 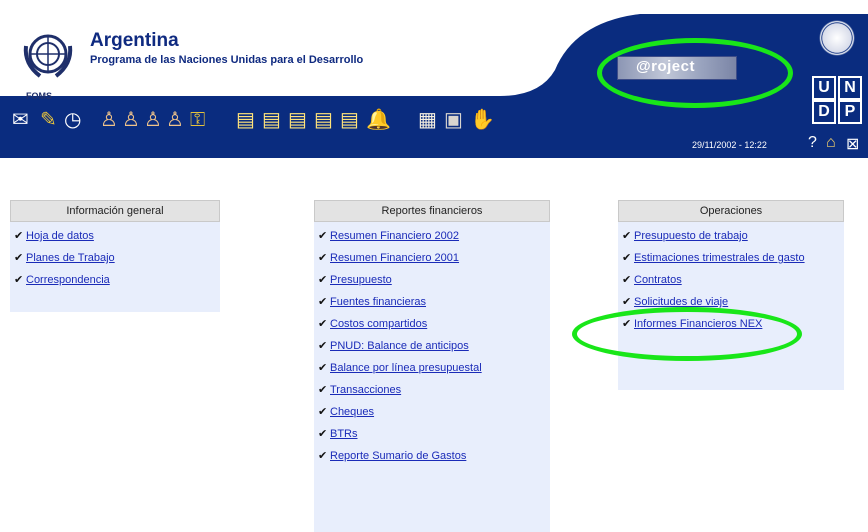 I want to click on list-item: ✔ Presupuesto de trabajo, so click(x=731, y=236).